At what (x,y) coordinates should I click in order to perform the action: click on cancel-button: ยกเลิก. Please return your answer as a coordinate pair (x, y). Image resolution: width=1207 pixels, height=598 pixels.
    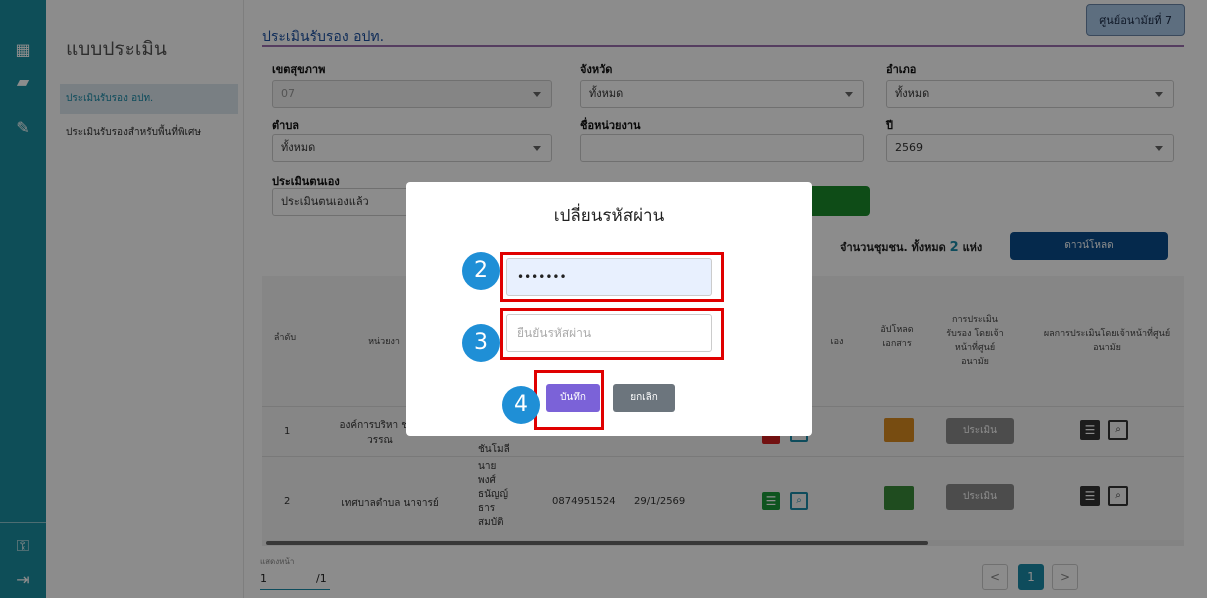
    Looking at the image, I should click on (644, 398).